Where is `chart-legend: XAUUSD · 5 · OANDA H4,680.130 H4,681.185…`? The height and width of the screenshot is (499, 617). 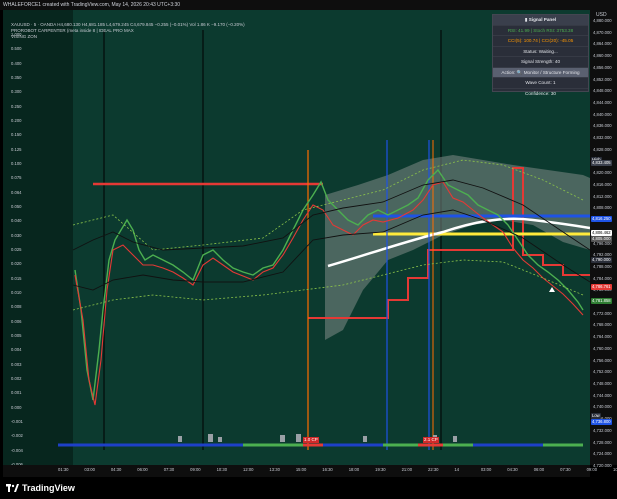 chart-legend: XAUUSD · 5 · OANDA H4,680.130 H4,681.185… is located at coordinates (128, 31).